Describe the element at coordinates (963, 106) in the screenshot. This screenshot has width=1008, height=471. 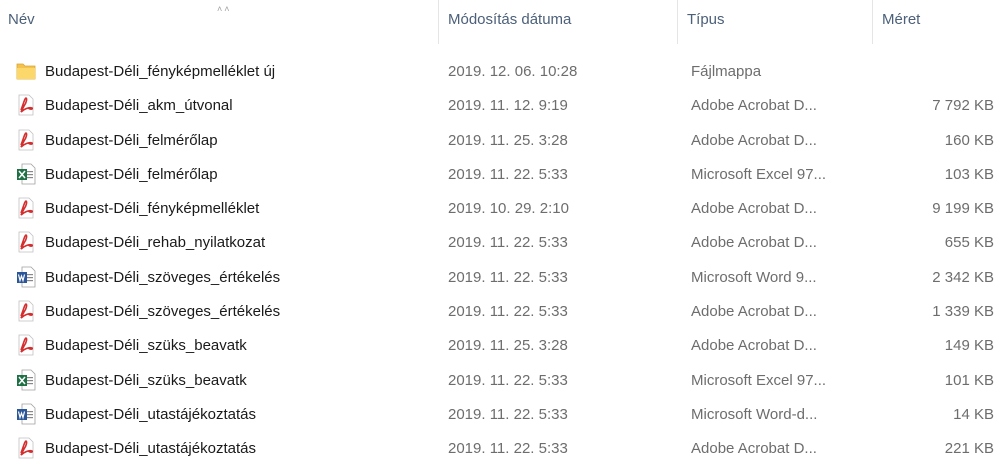
I see `file-size: 7 792 KB` at that location.